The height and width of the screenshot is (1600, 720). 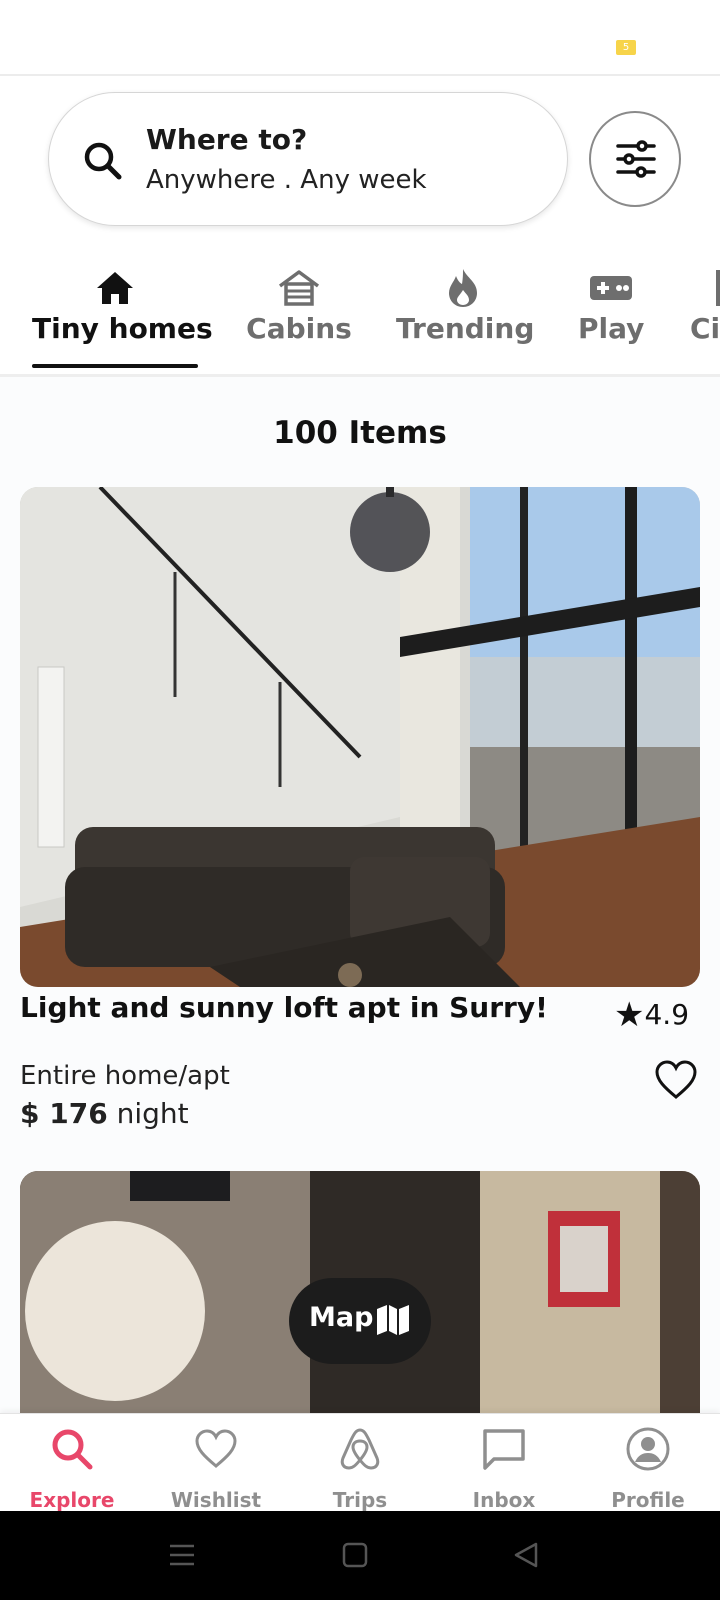 What do you see at coordinates (611, 288) in the screenshot?
I see `gamepad-icon` at bounding box center [611, 288].